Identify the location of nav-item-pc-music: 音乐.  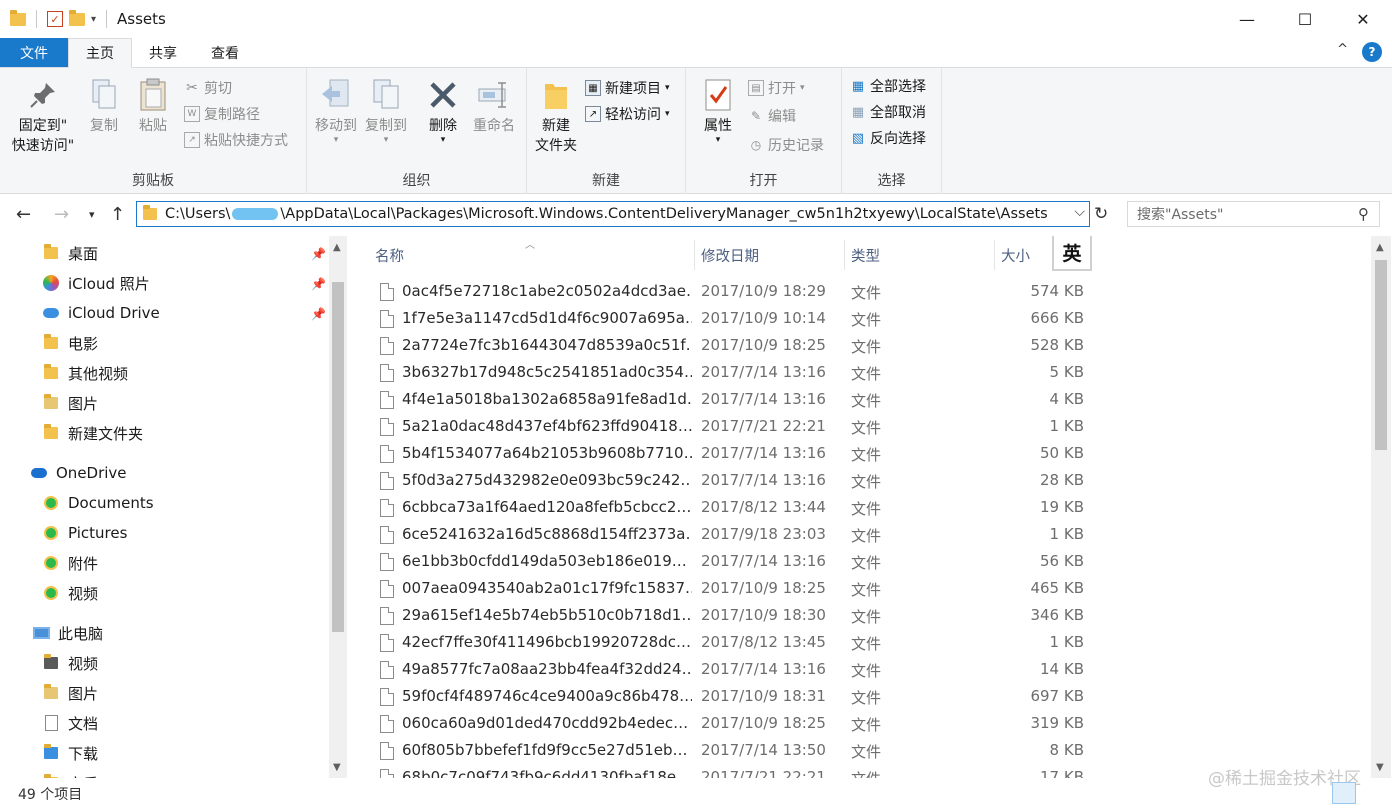
(70, 773).